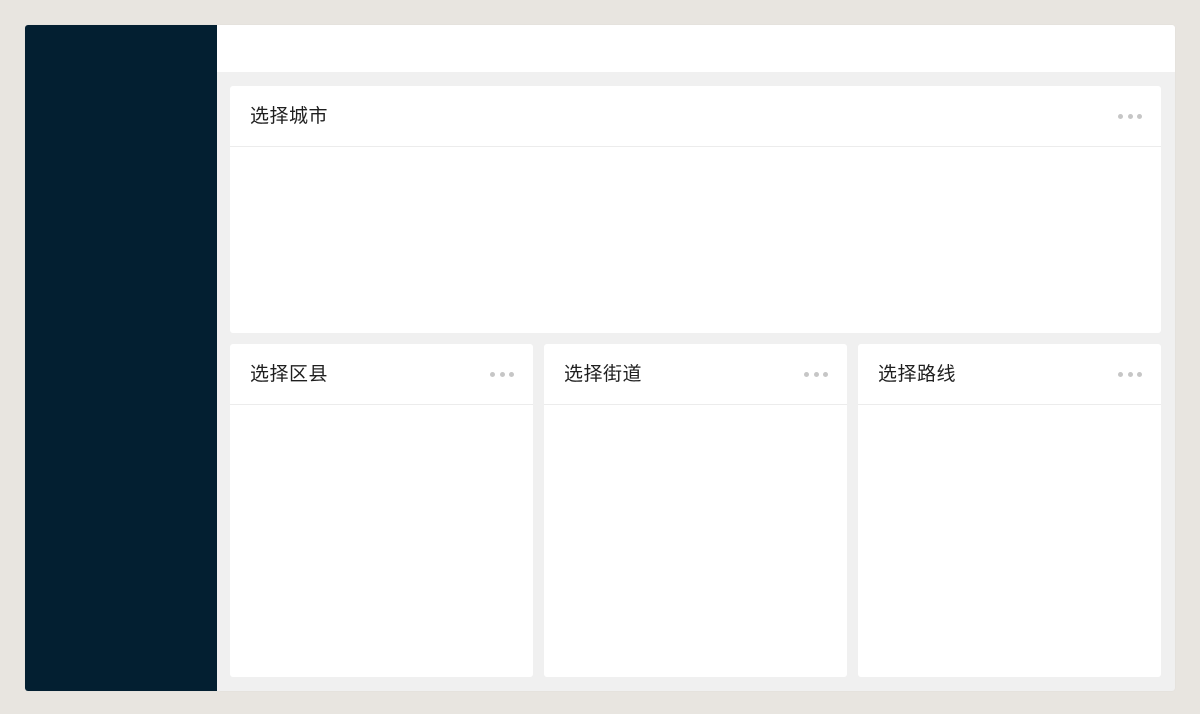 The image size is (1200, 714). Describe the element at coordinates (381, 374) in the screenshot. I see `district-panel-header: 选择区县` at that location.